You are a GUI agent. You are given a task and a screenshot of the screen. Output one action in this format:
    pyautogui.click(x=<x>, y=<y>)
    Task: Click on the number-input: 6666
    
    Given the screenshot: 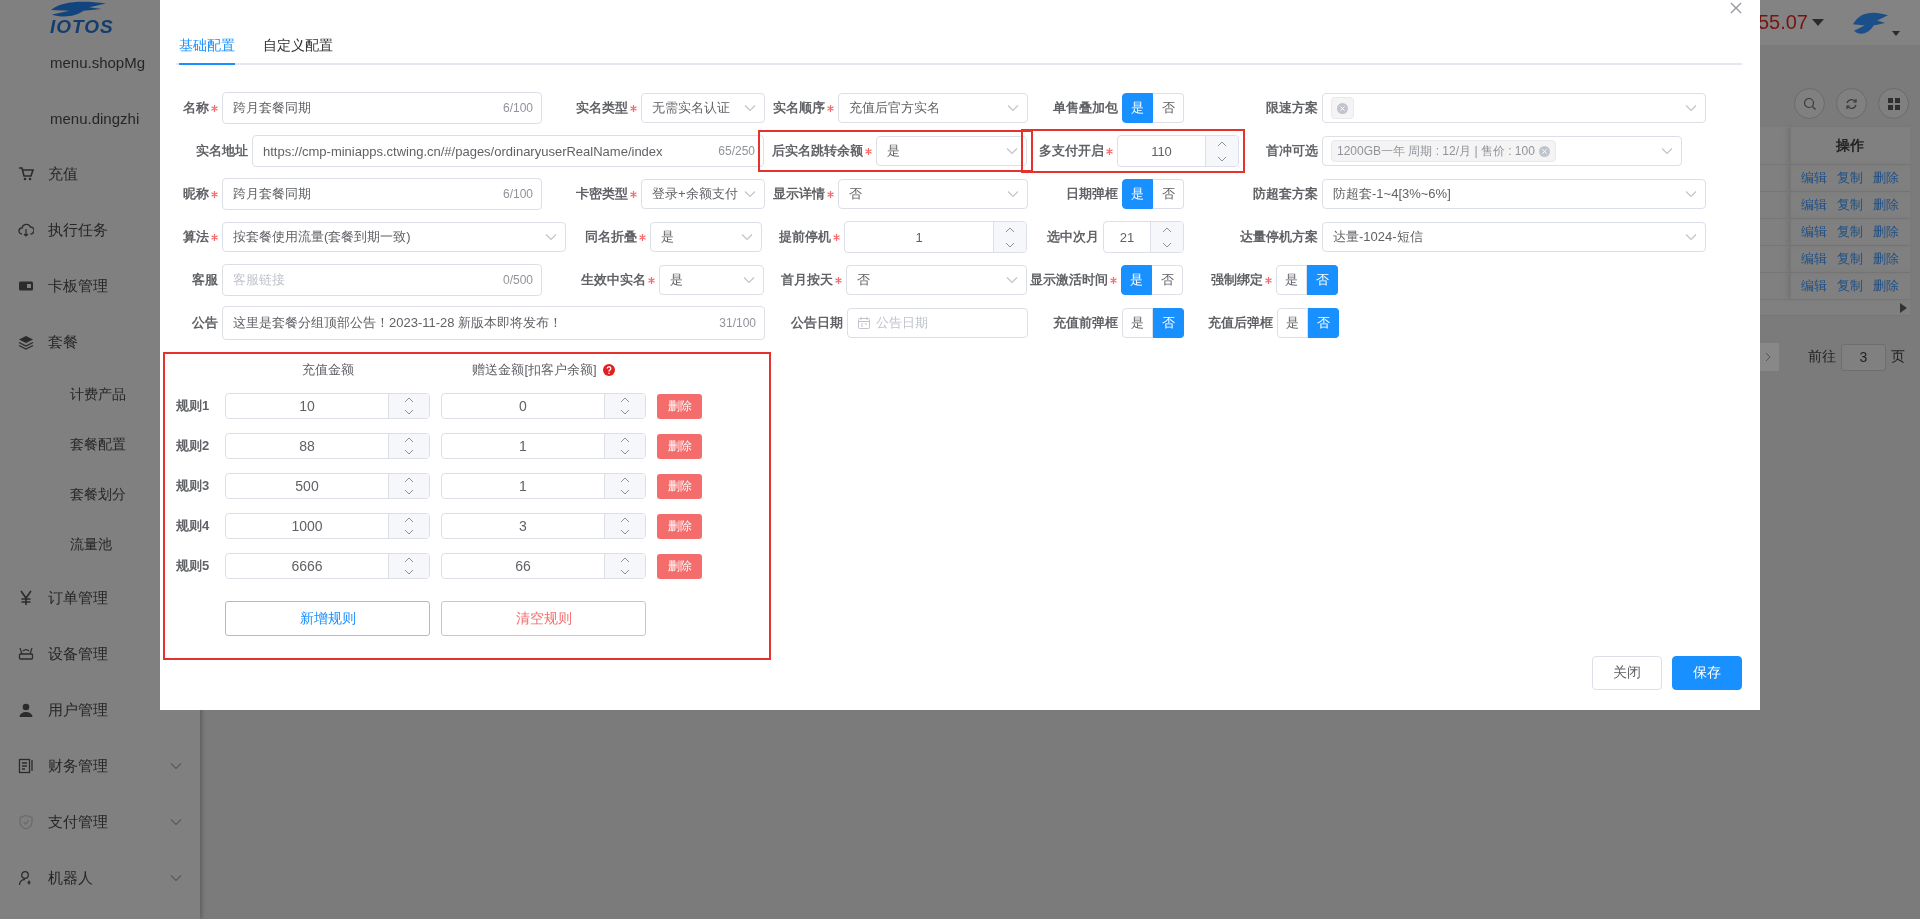 What is the action you would take?
    pyautogui.click(x=327, y=566)
    